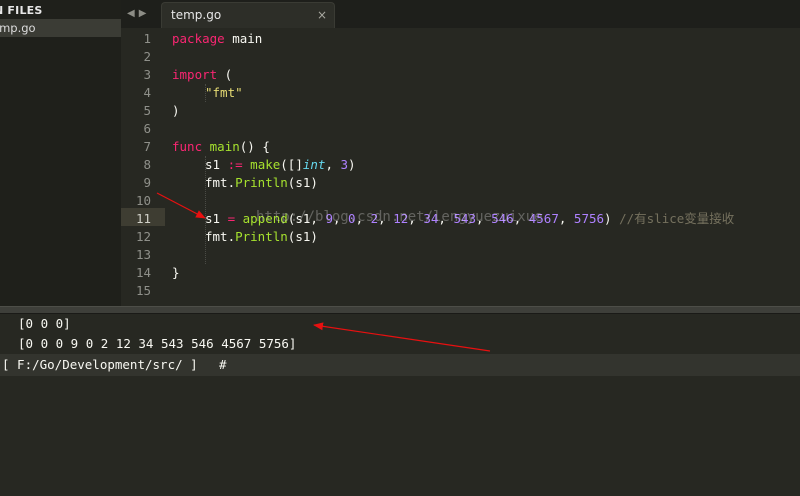  I want to click on code-line-3: import (, so click(202, 74).